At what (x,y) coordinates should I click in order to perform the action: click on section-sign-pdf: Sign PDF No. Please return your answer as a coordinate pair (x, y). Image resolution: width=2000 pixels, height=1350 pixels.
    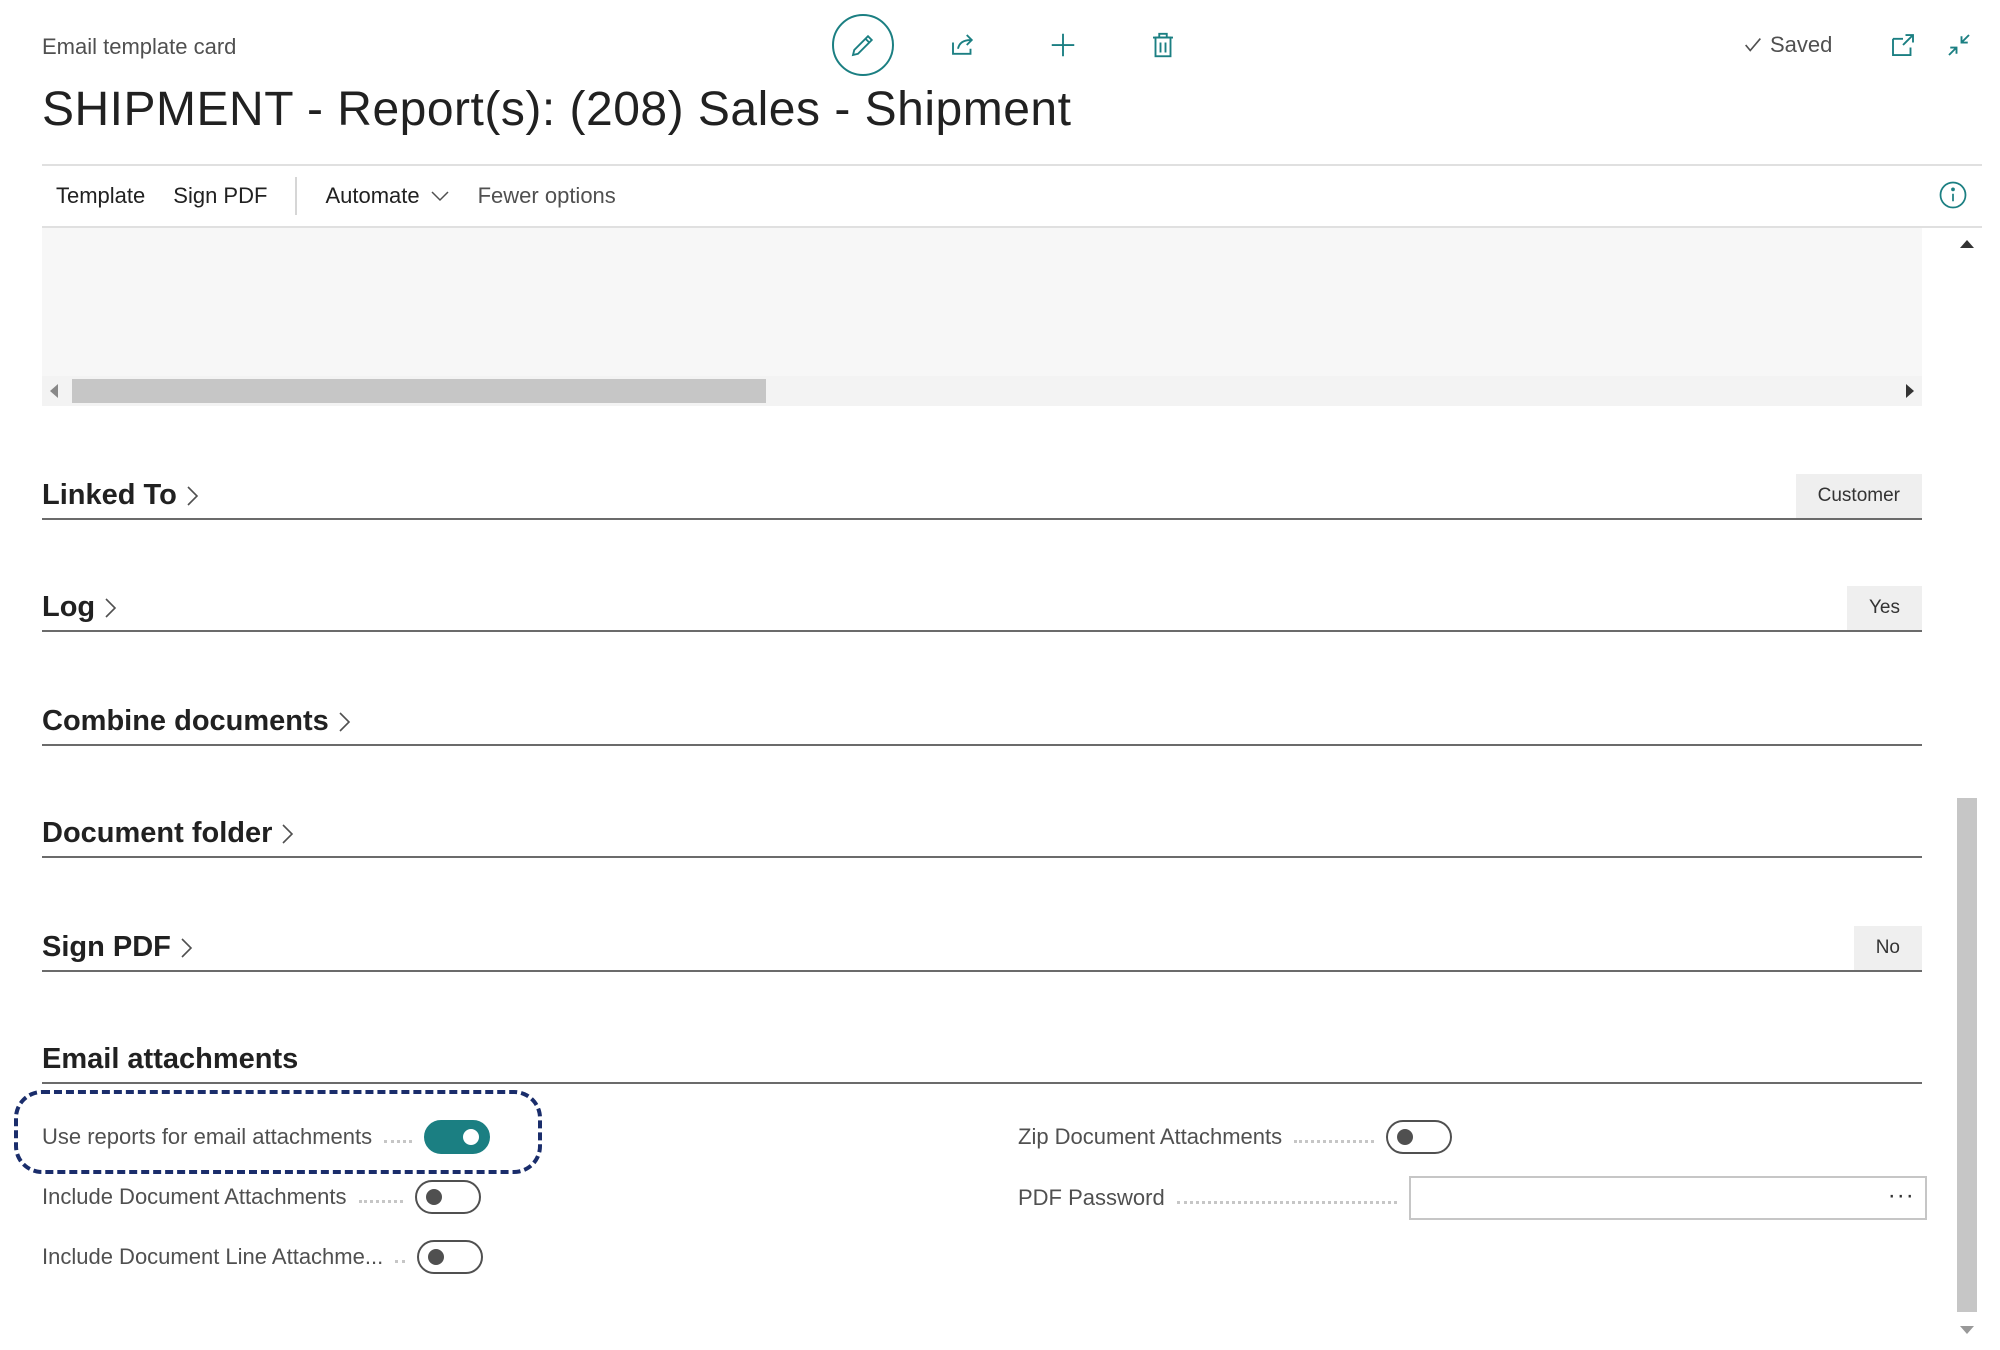
    Looking at the image, I should click on (982, 942).